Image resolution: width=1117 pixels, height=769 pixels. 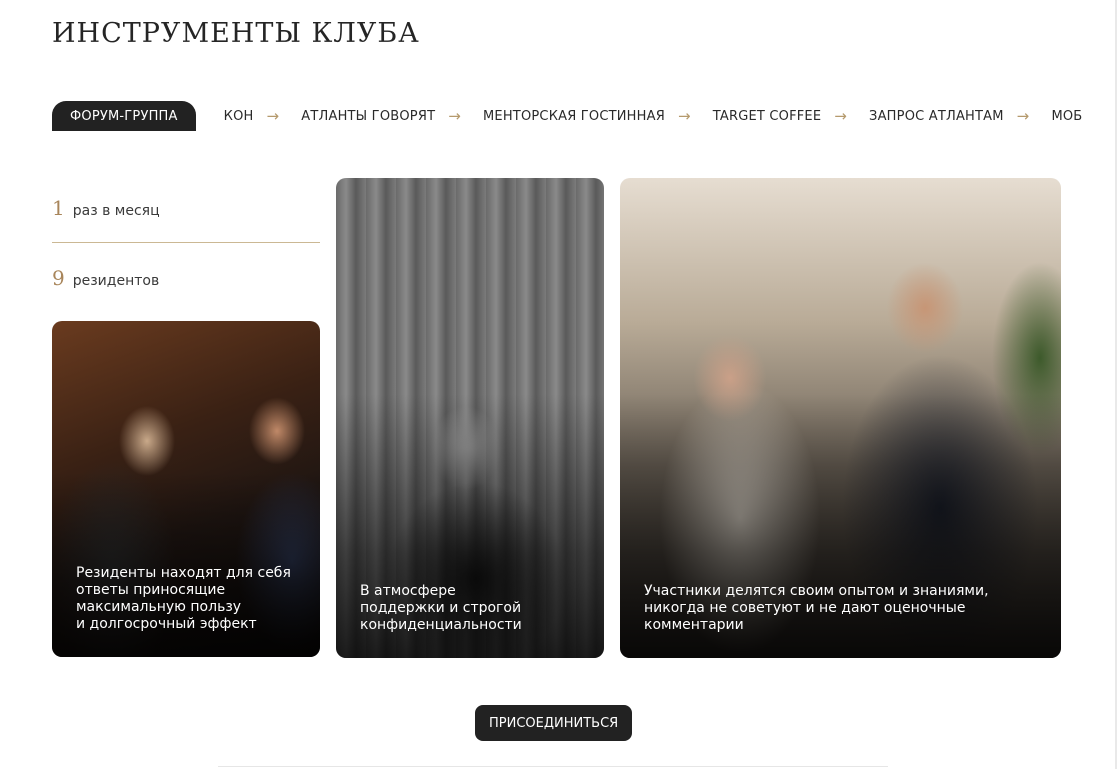 What do you see at coordinates (554, 723) in the screenshot?
I see `join-button: ПРИСОЕДИНИТЬСЯ` at bounding box center [554, 723].